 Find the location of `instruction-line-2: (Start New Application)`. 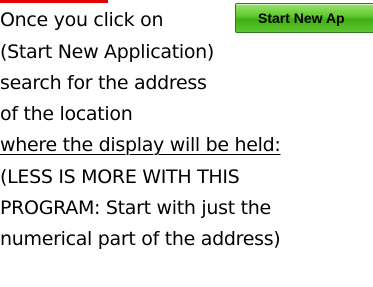

instruction-line-2: (Start New Application) is located at coordinates (107, 52).